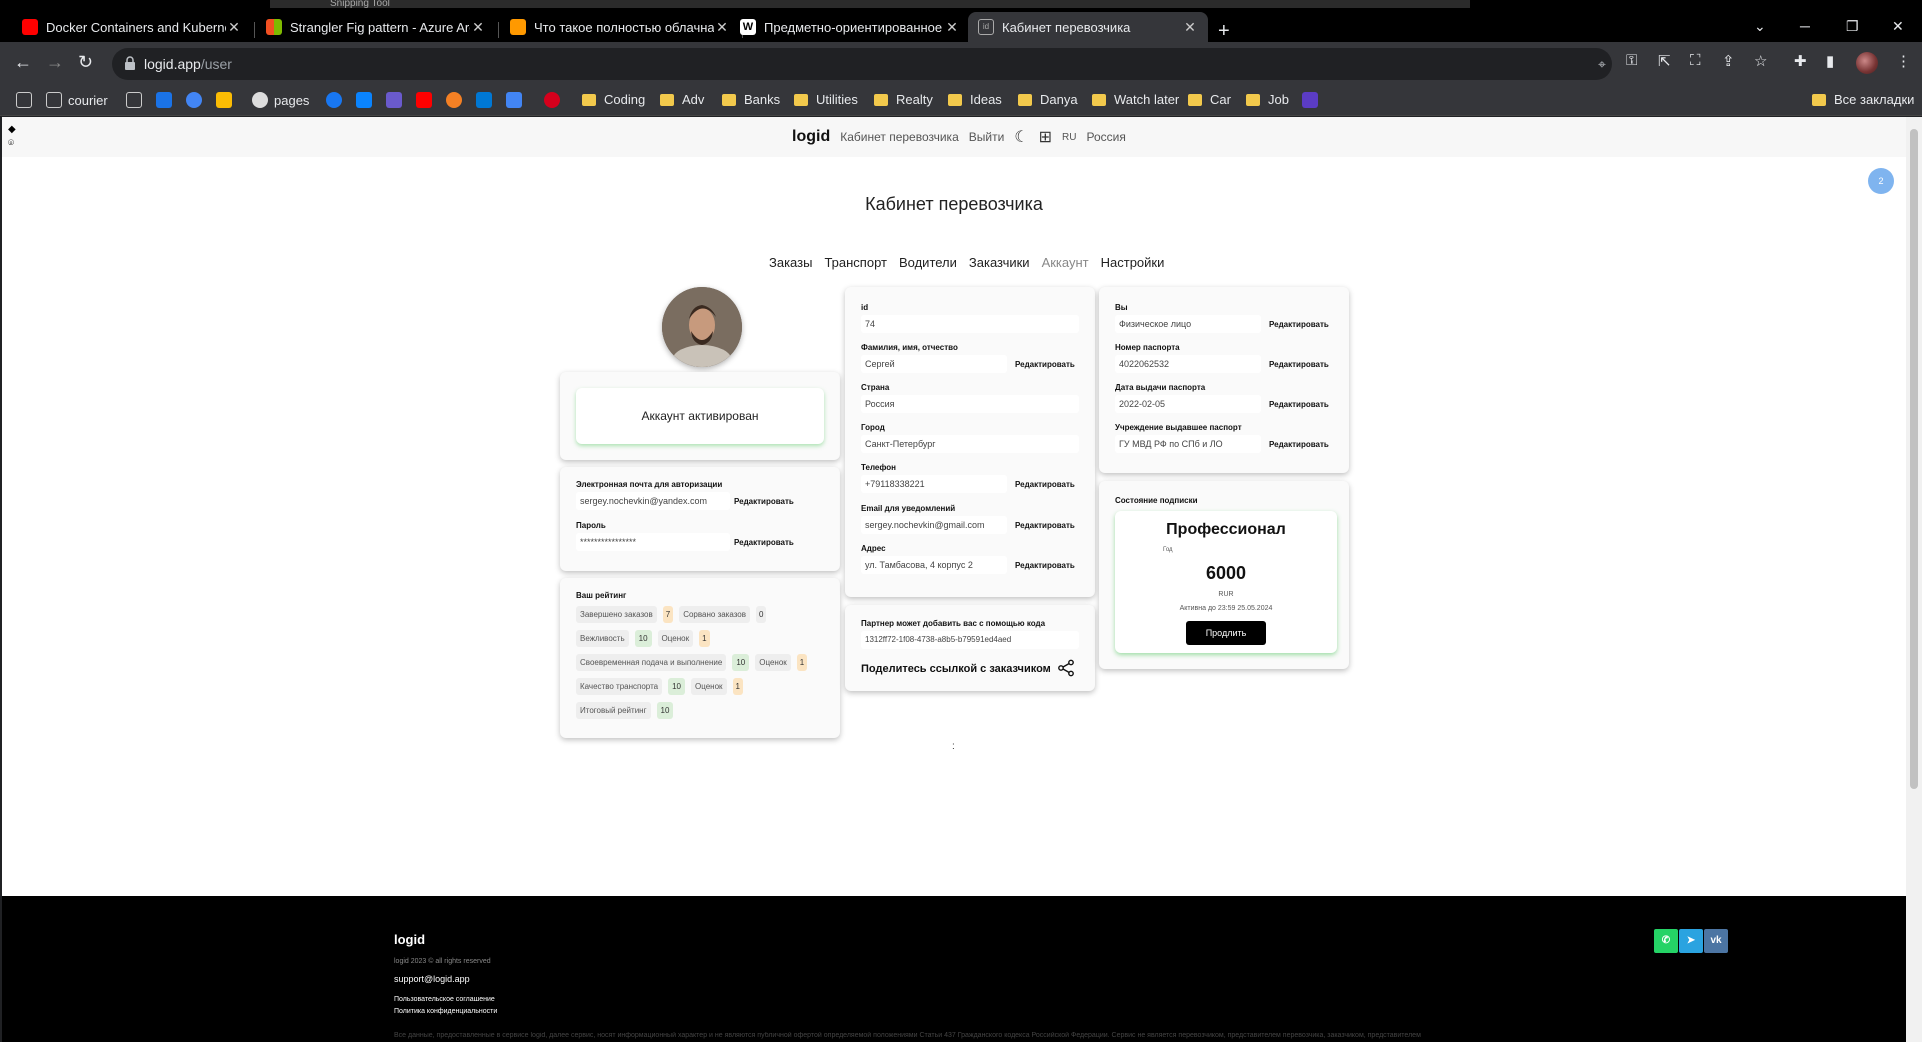  Describe the element at coordinates (653, 501) in the screenshot. I see `auth-email-field: sergey.nochevkin@yandex.com` at that location.